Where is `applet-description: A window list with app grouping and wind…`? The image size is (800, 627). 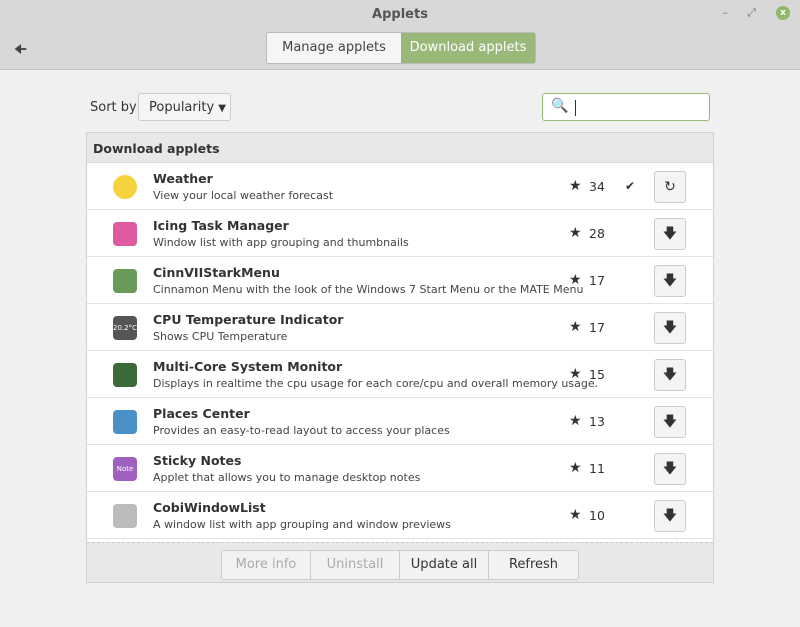
applet-description: A window list with app grouping and wind… is located at coordinates (302, 524).